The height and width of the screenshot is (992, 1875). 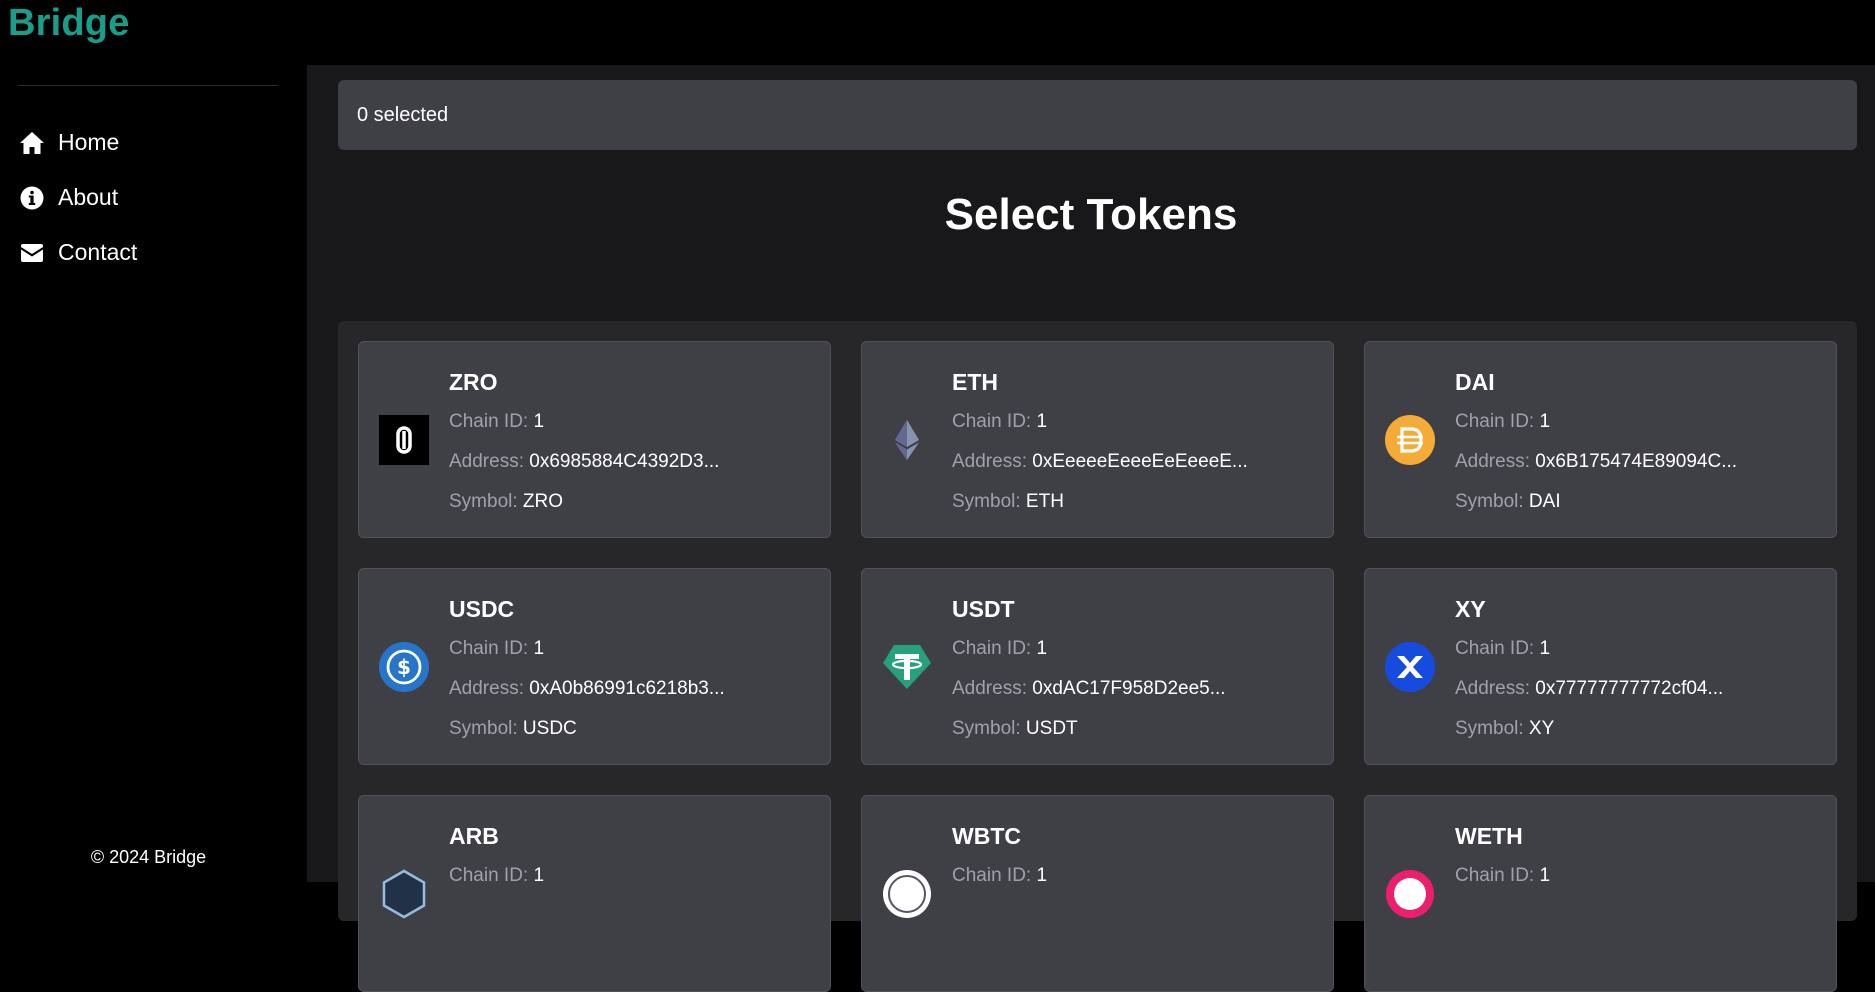 What do you see at coordinates (1051, 728) in the screenshot?
I see `symbol-value: USDT` at bounding box center [1051, 728].